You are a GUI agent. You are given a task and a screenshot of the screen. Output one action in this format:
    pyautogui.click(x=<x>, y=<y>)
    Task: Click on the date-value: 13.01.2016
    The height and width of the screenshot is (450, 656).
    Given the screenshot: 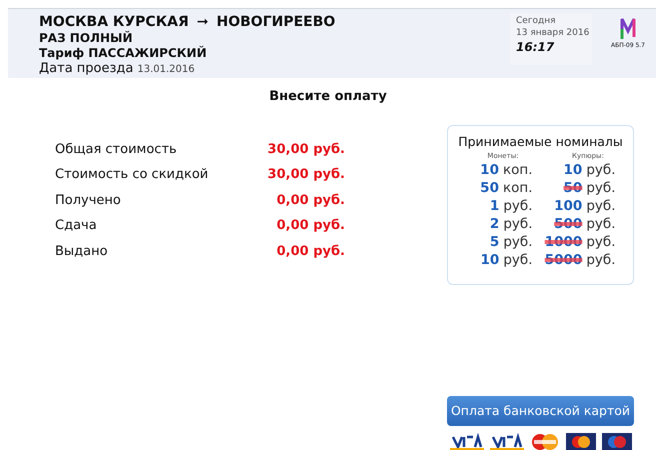 What is the action you would take?
    pyautogui.click(x=166, y=70)
    